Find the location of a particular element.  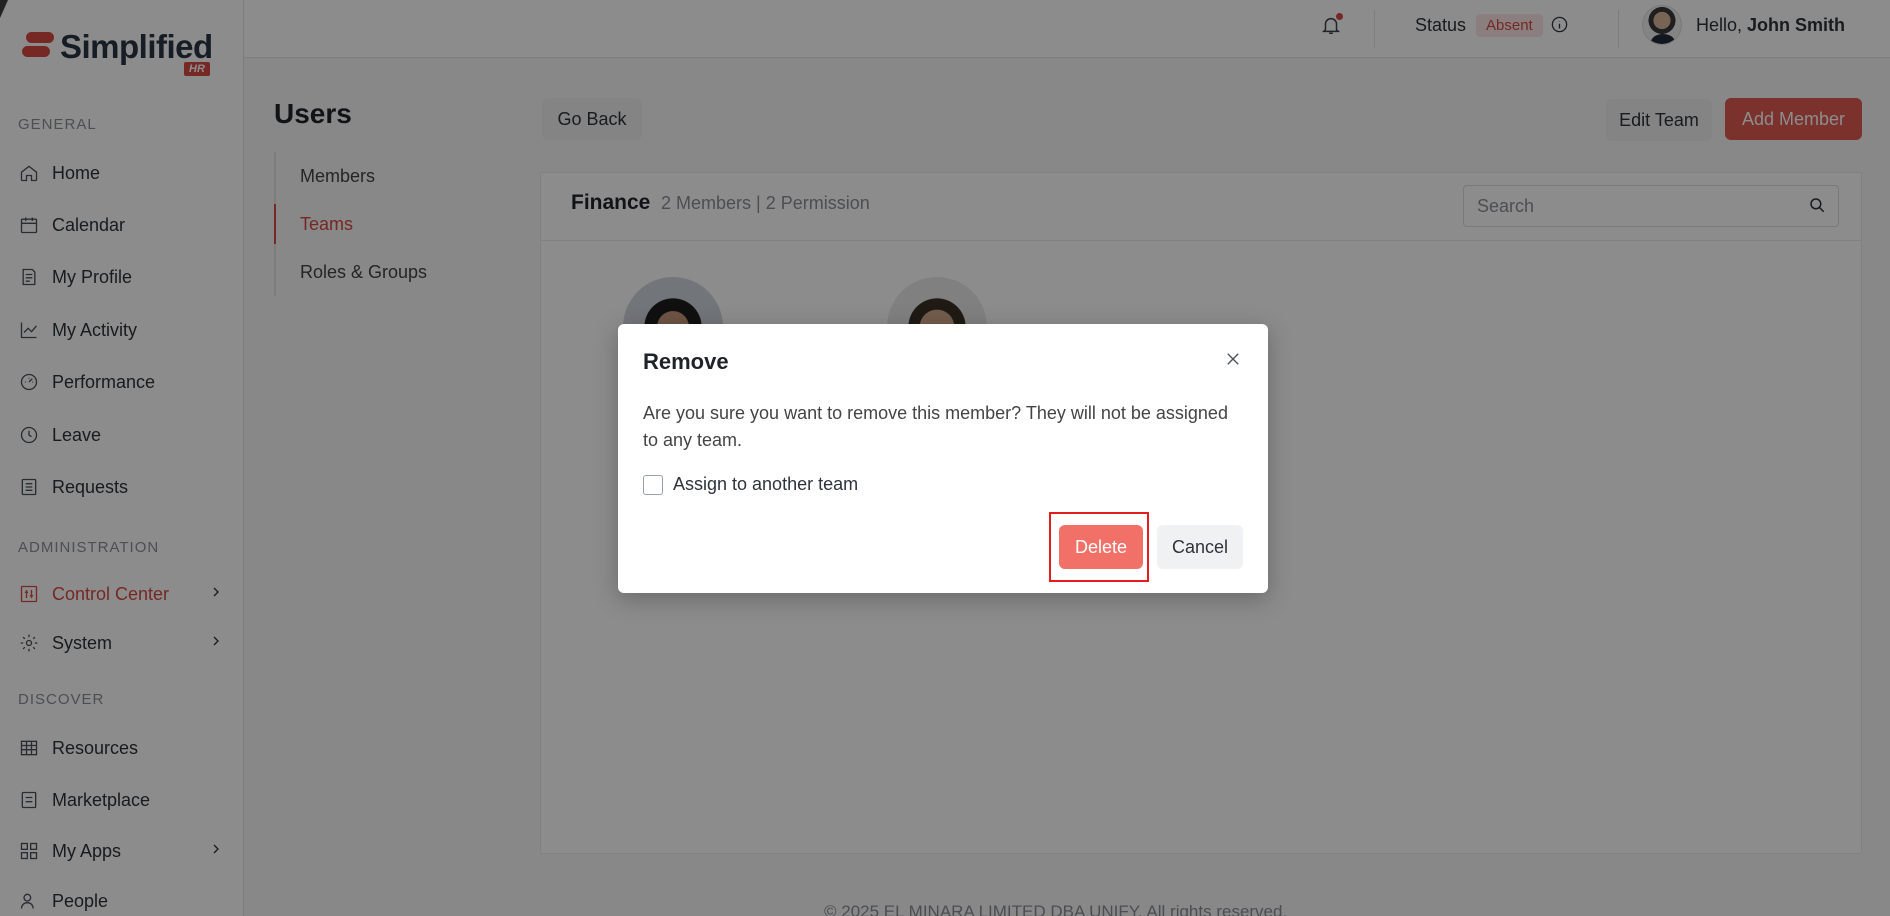

assign-team-option: Assign to another team is located at coordinates (750, 484).